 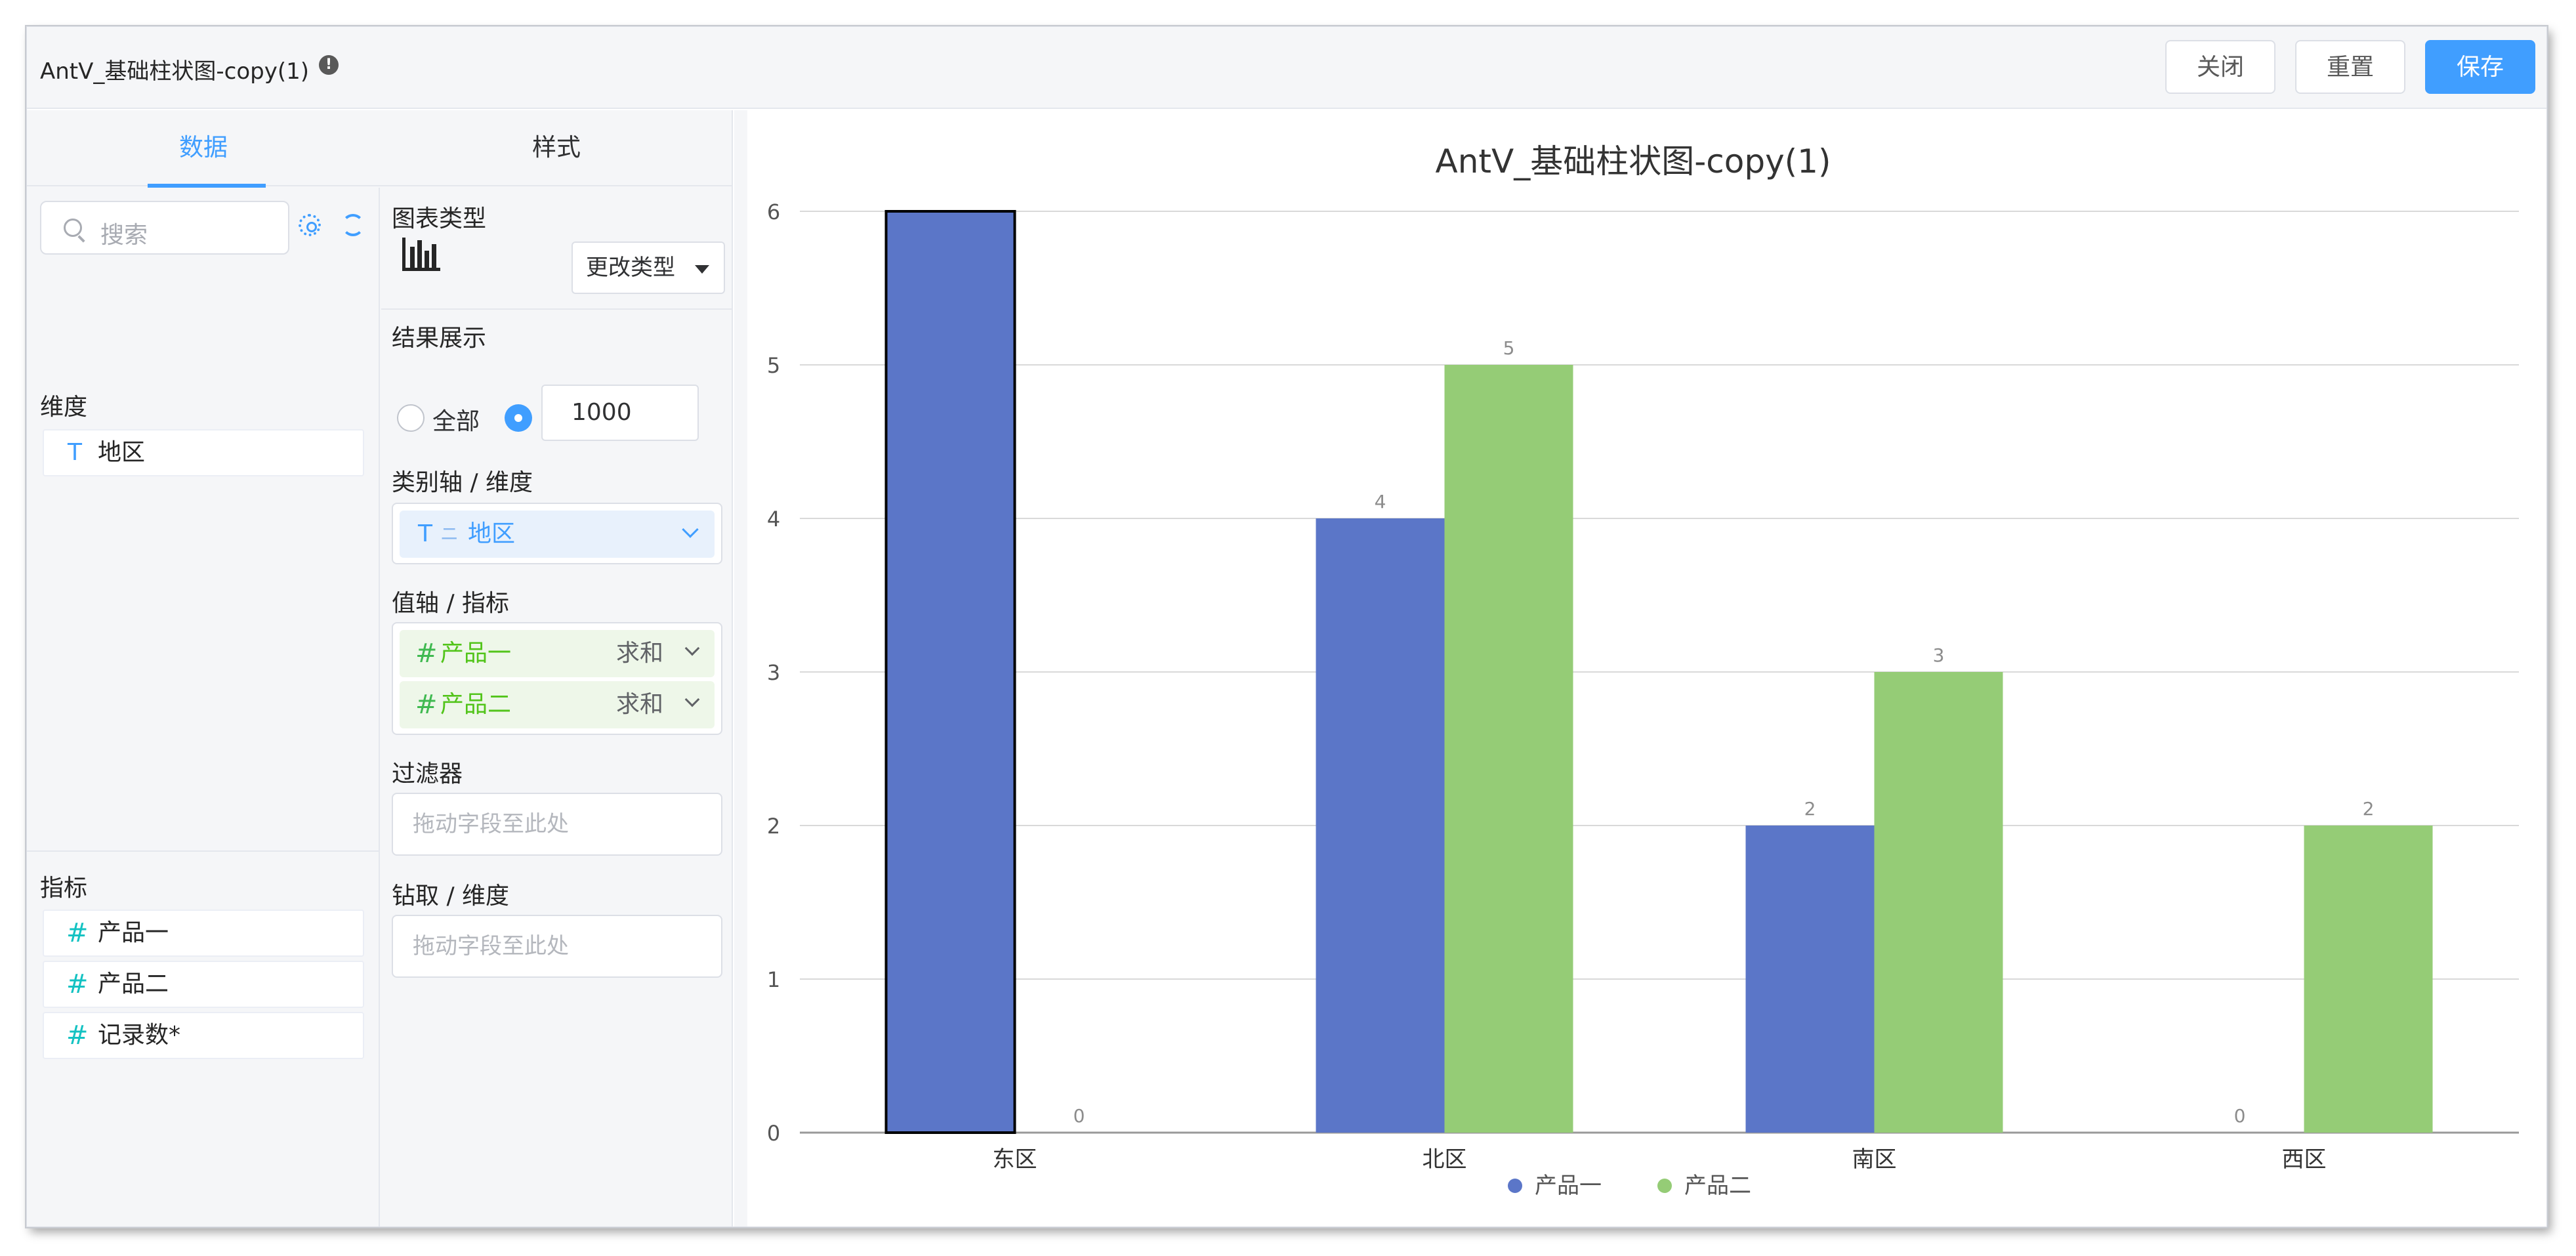 I want to click on tab-data-label: 数据, so click(x=203, y=147).